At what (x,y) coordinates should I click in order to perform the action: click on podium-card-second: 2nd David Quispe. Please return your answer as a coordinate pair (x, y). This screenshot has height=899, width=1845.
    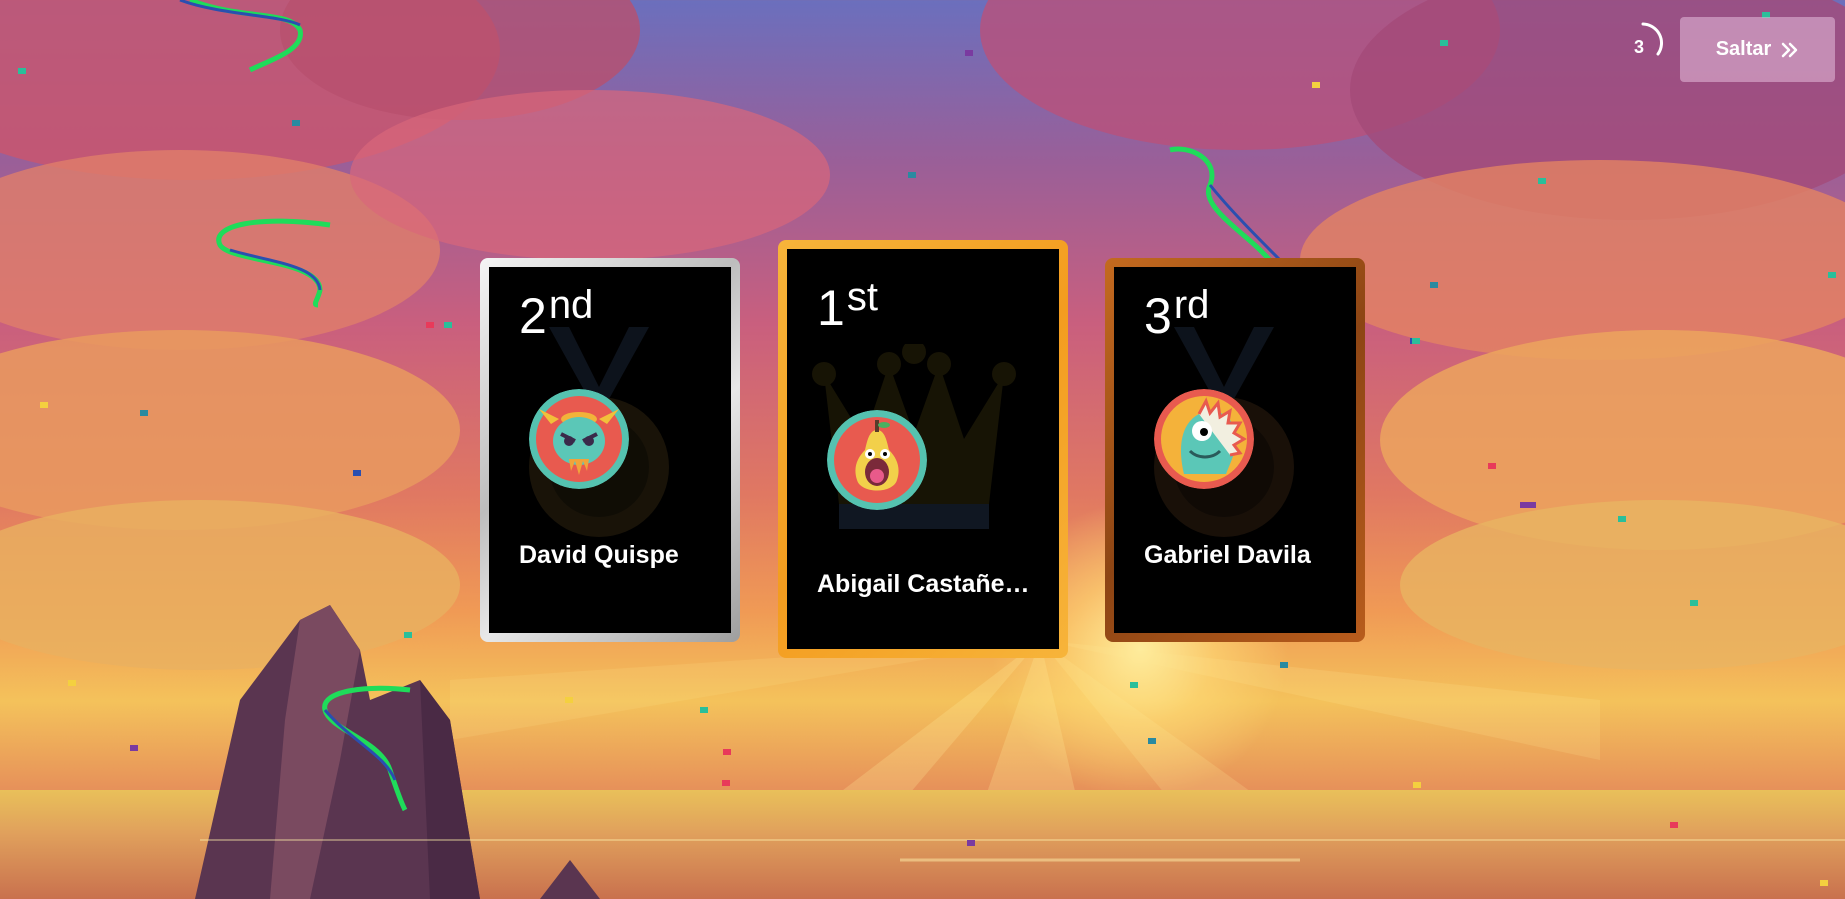
    Looking at the image, I should click on (610, 450).